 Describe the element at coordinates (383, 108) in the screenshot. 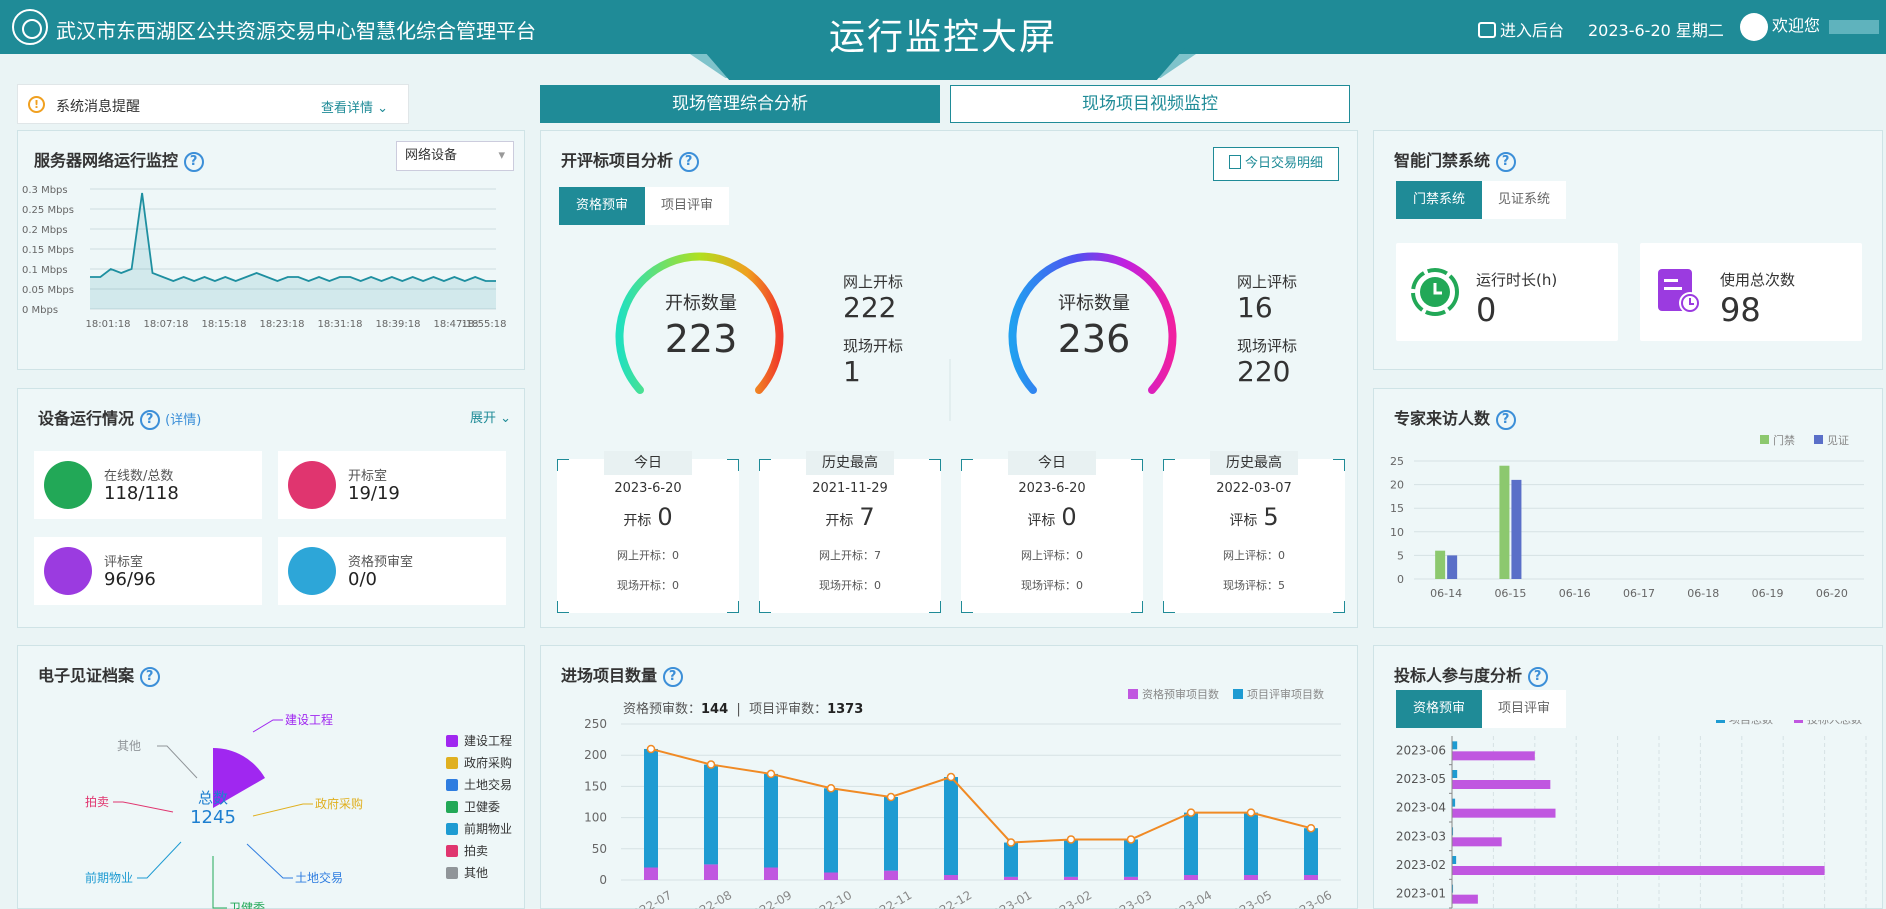

I see `chevron-down-icon: ⌄` at that location.